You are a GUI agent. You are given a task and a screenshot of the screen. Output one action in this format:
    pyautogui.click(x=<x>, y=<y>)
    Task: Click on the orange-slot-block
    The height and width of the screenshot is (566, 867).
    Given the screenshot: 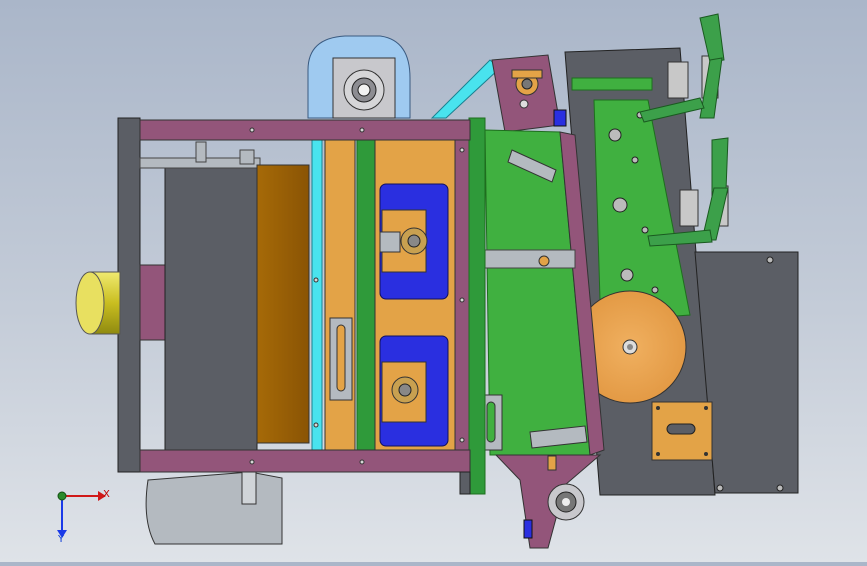 What is the action you would take?
    pyautogui.click(x=682, y=431)
    